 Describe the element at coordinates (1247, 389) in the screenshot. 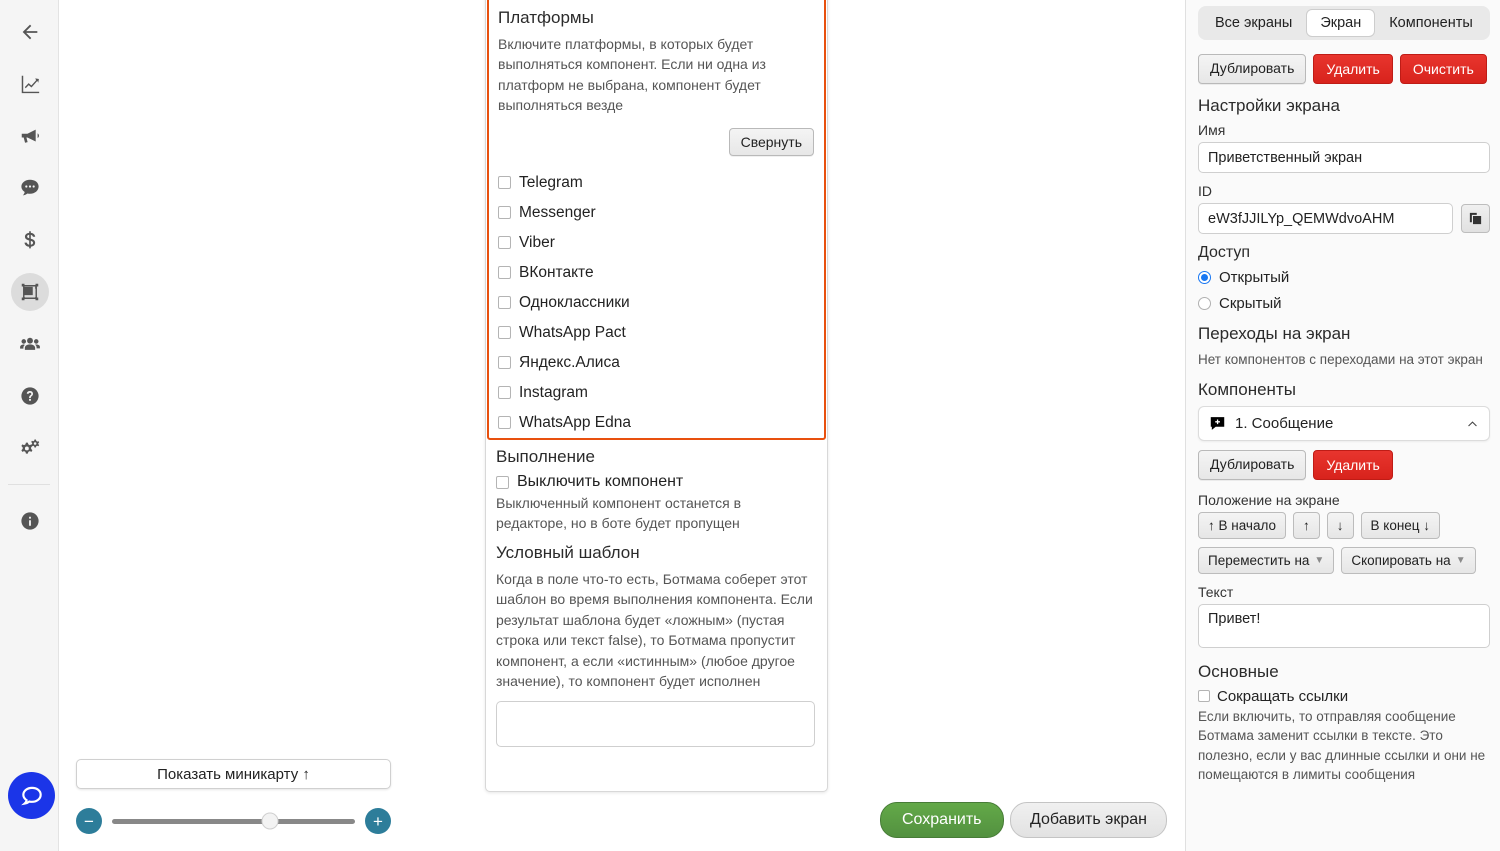

I see `components-title: Компоненты` at that location.